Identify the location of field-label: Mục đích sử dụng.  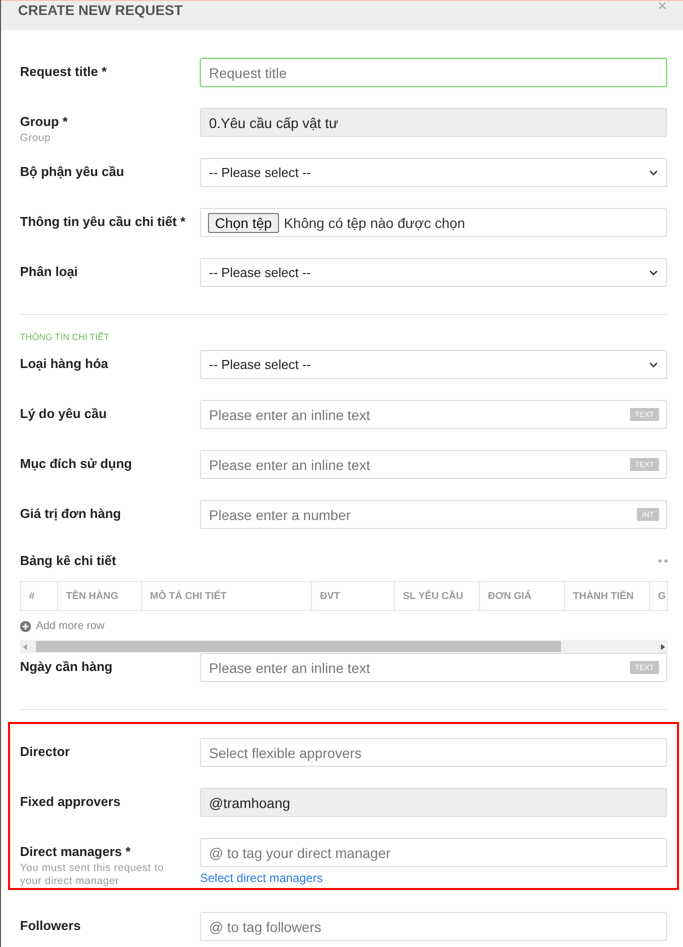
(76, 463).